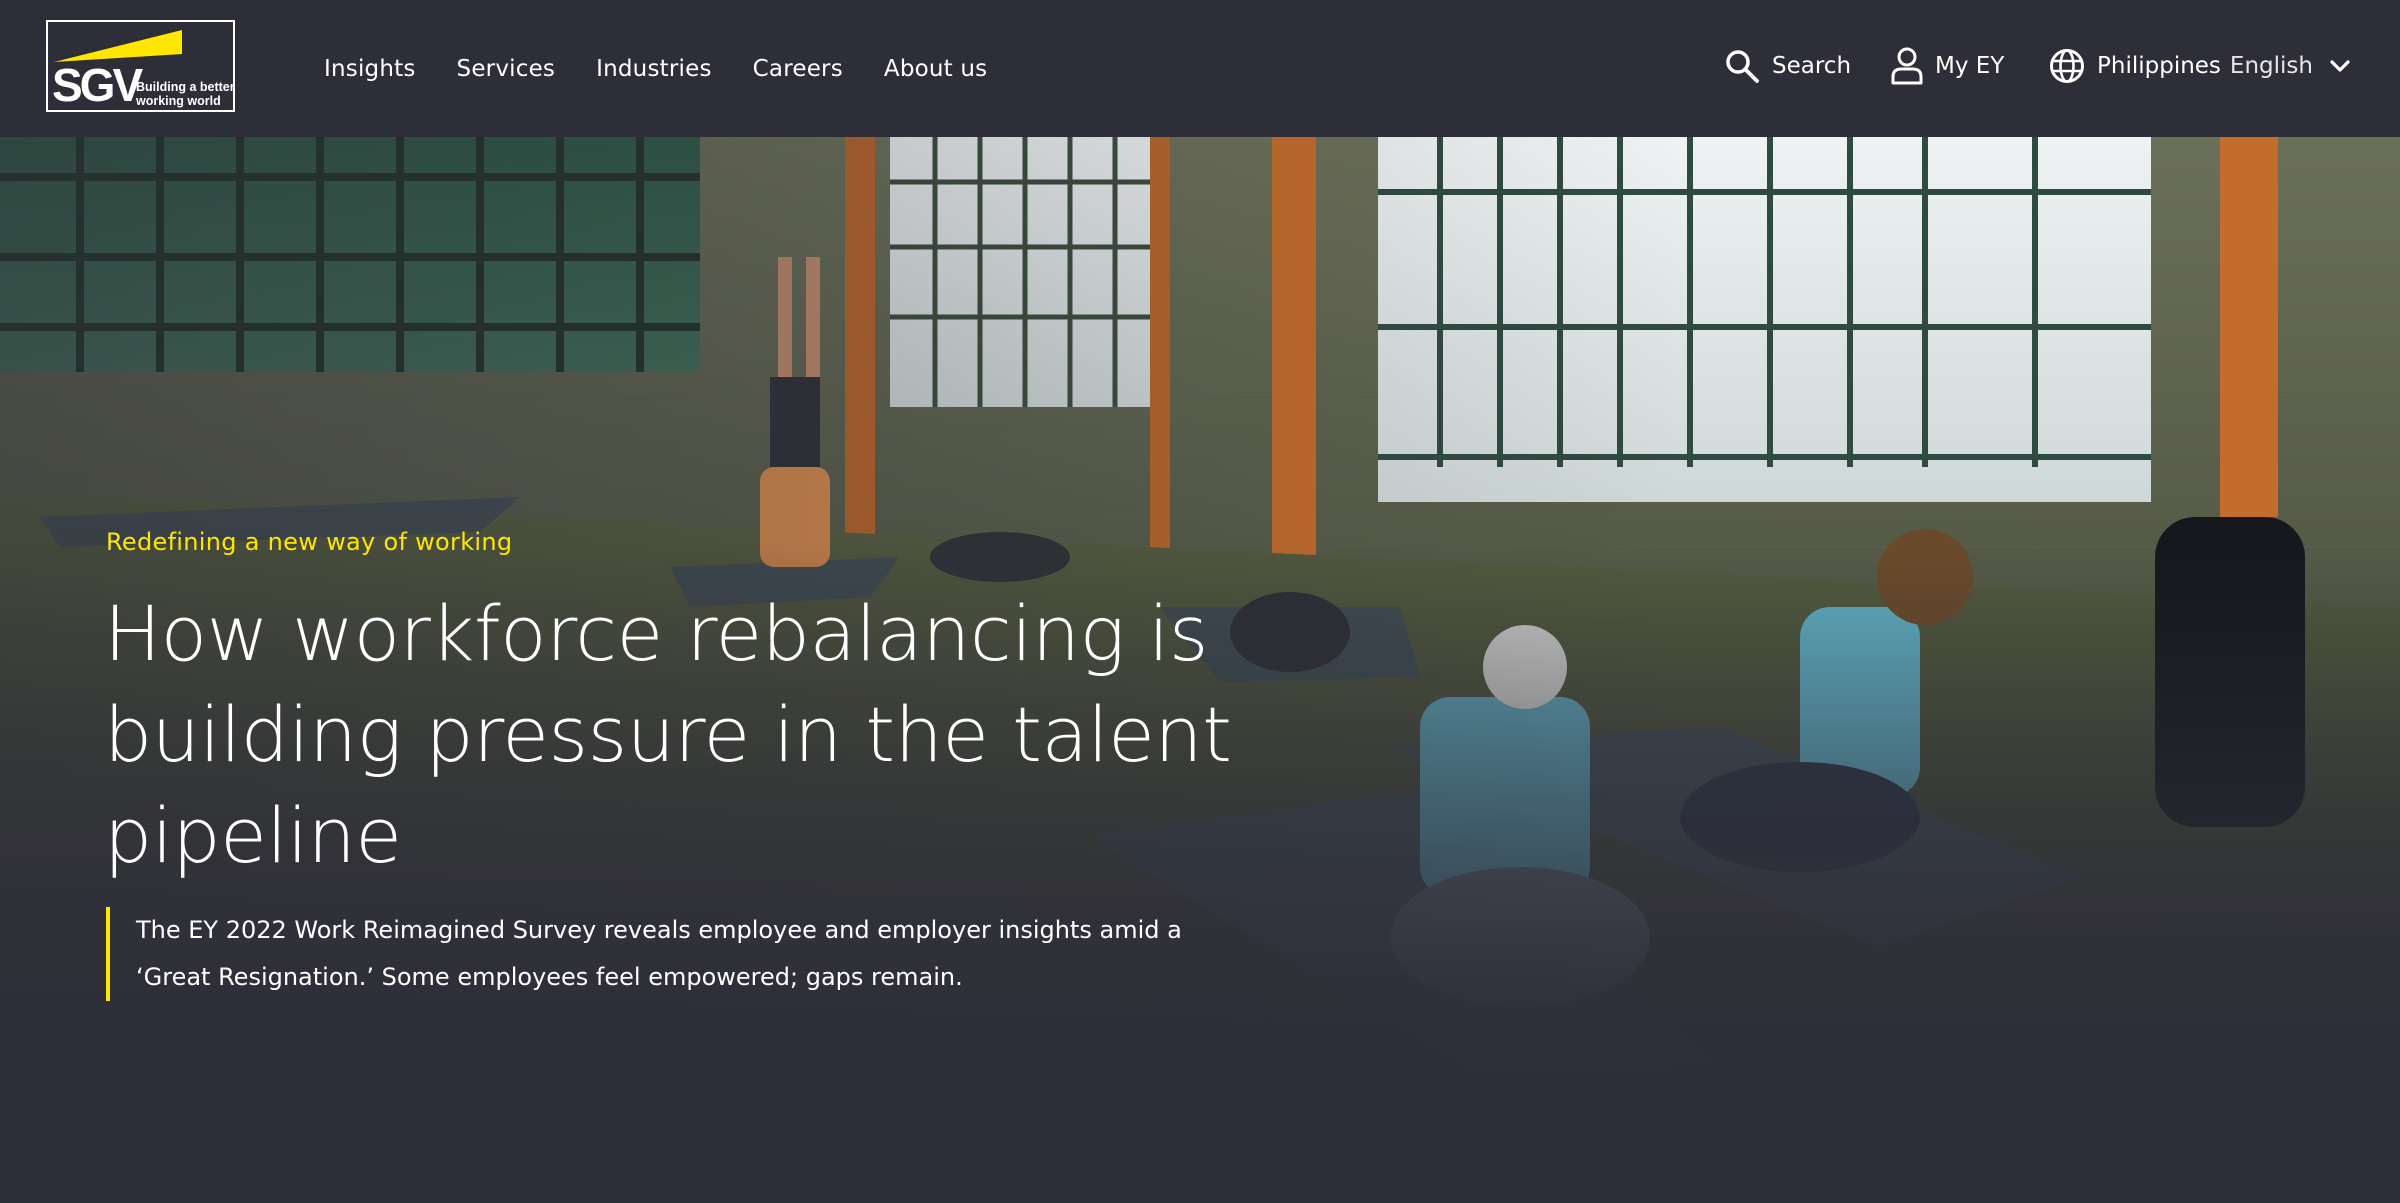  What do you see at coordinates (185, 87) in the screenshot?
I see `logo-tagline-line1: Building a better` at bounding box center [185, 87].